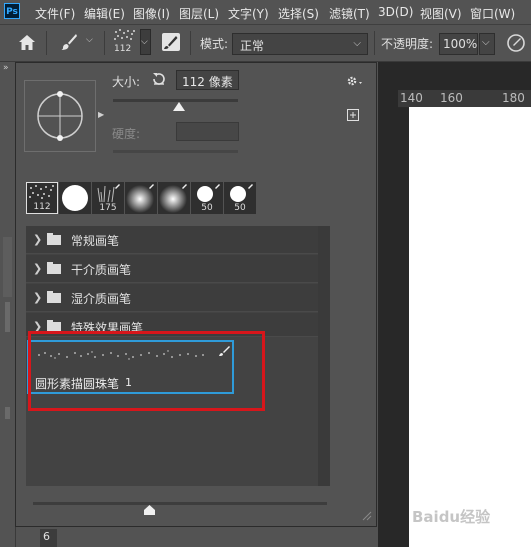 This screenshot has height=547, width=531. What do you see at coordinates (451, 98) in the screenshot?
I see `ruler-label: 160` at bounding box center [451, 98].